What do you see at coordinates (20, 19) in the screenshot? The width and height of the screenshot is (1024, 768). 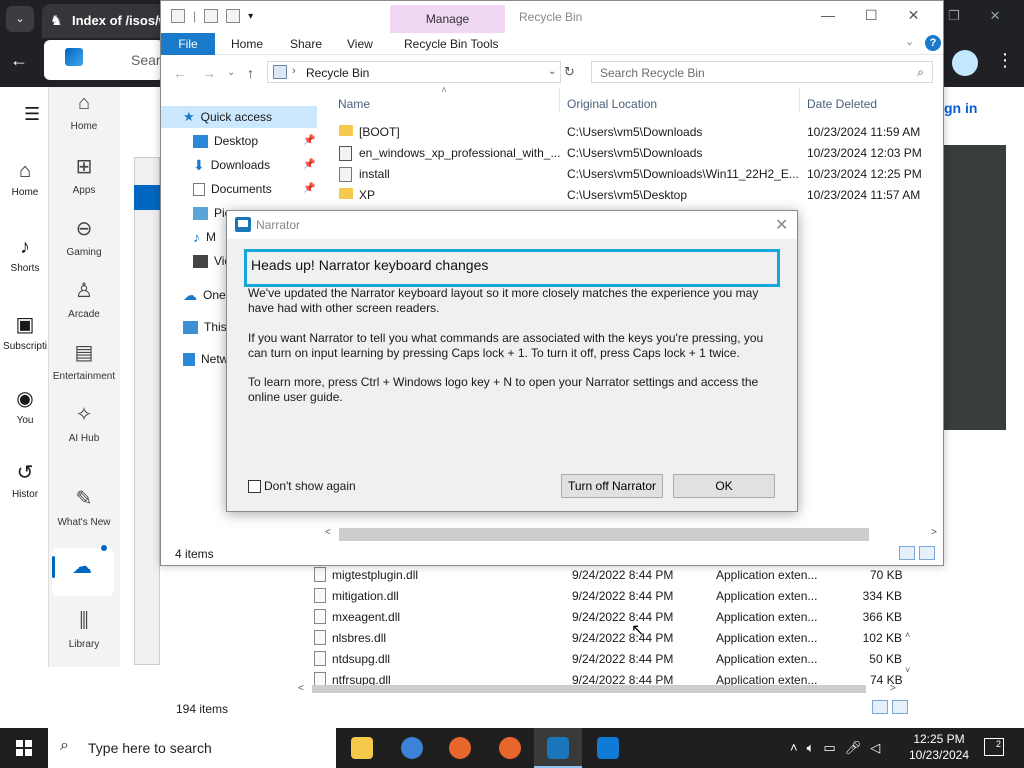 I see `tab-search-button: ⌄` at bounding box center [20, 19].